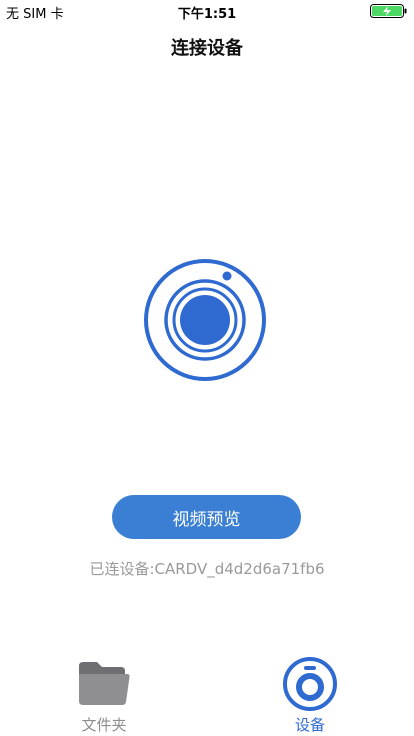  I want to click on tab-device: 设备, so click(310, 696).